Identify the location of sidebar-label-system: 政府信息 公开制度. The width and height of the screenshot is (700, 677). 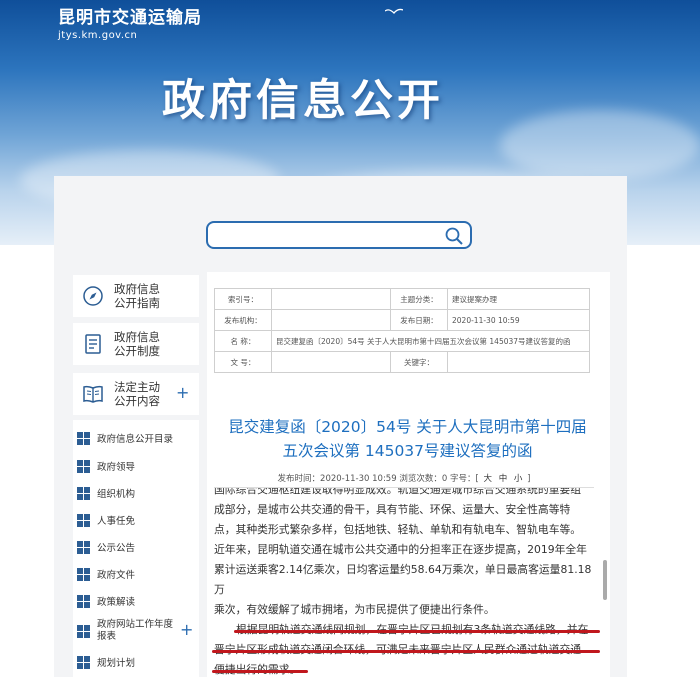
(137, 344).